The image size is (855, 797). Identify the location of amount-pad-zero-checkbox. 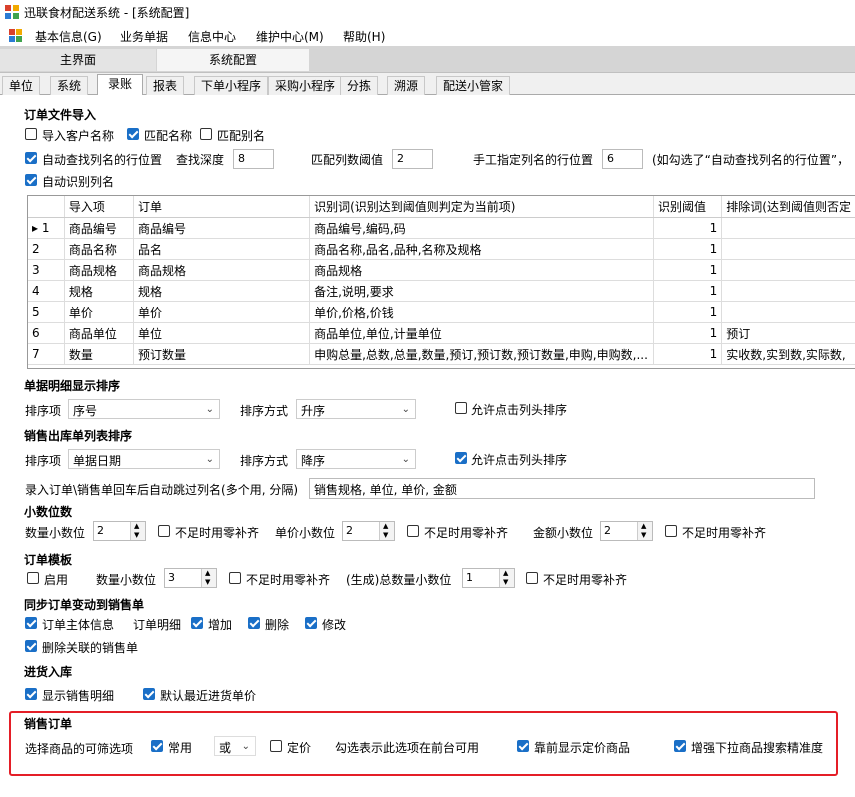
(671, 531).